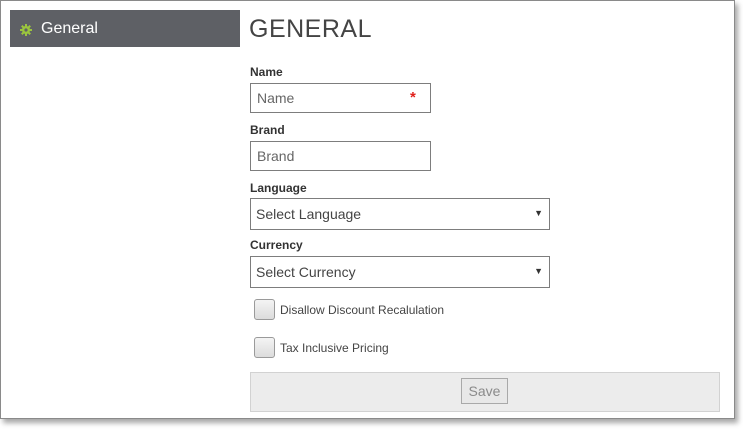 The width and height of the screenshot is (743, 434). Describe the element at coordinates (266, 72) in the screenshot. I see `name-label: Name` at that location.